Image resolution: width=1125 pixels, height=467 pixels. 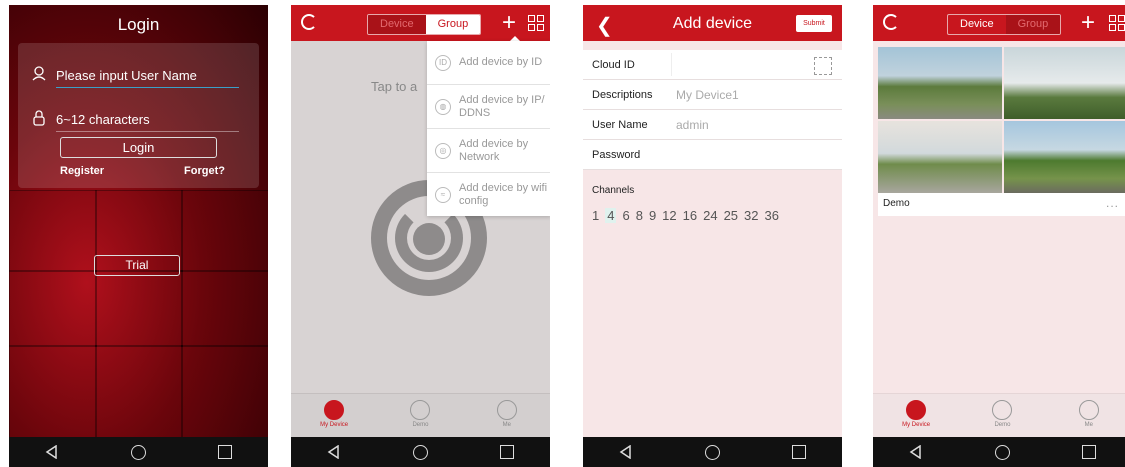 I want to click on menu-item-add-by-id: ID Add device by ID, so click(x=488, y=63).